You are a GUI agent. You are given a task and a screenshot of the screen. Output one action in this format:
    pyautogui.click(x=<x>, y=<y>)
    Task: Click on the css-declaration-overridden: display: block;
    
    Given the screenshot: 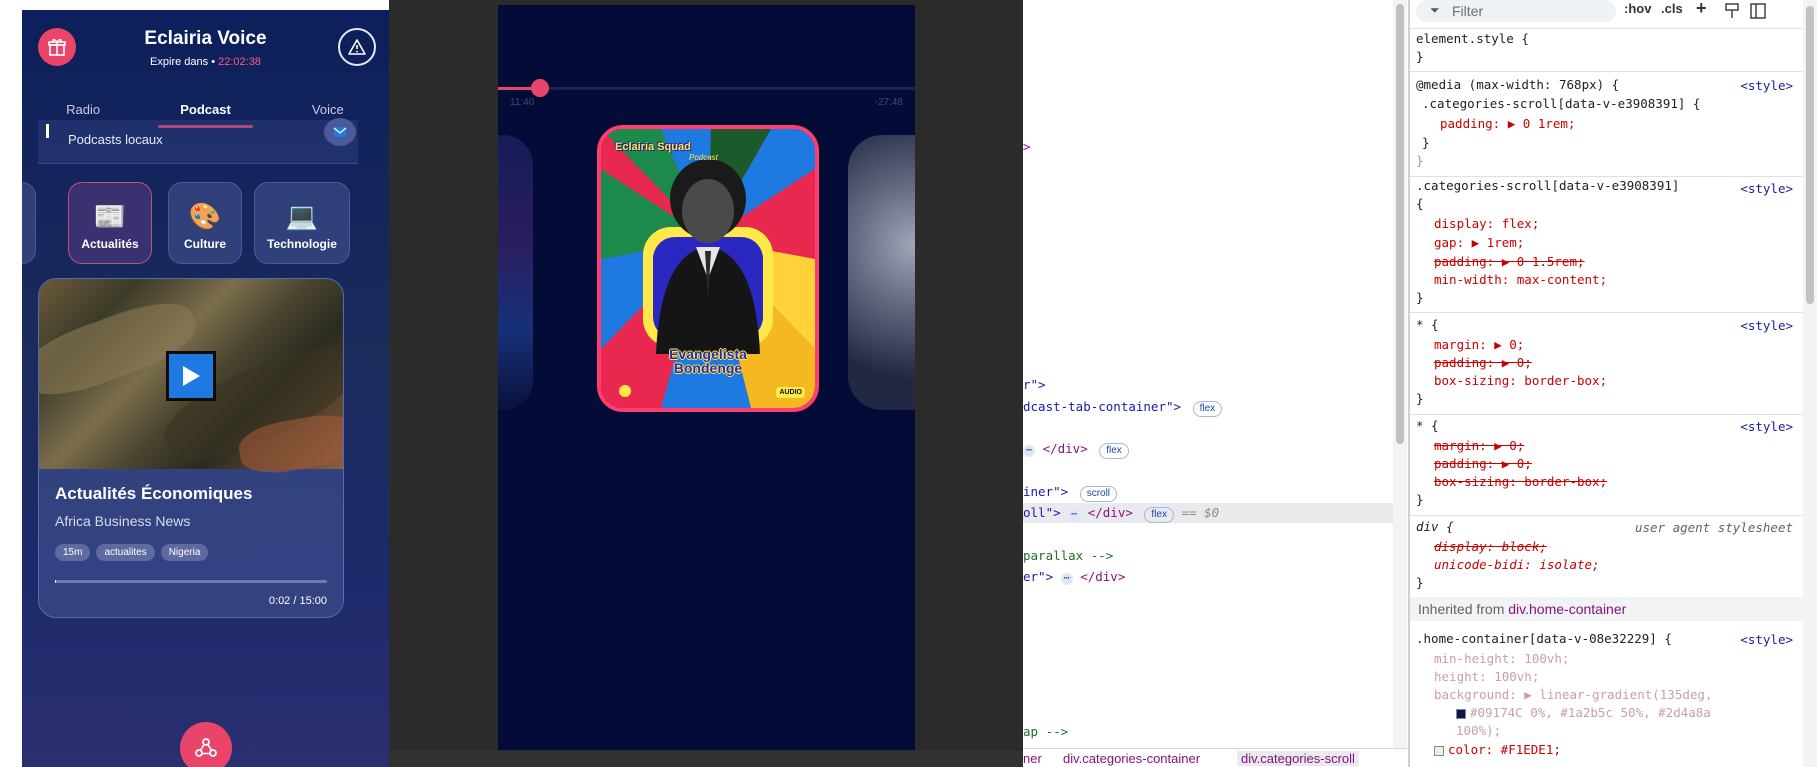 What is the action you would take?
    pyautogui.click(x=1490, y=547)
    